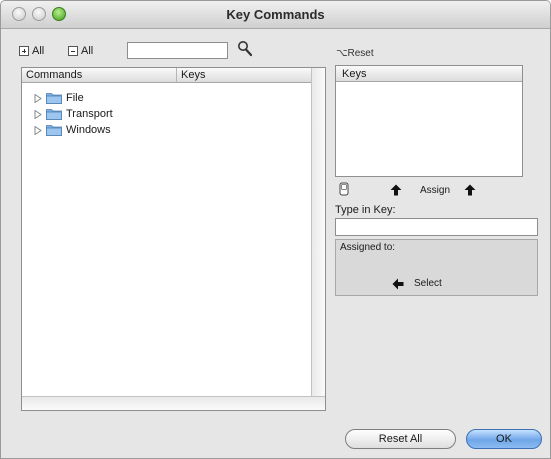 The image size is (551, 459). What do you see at coordinates (24, 51) in the screenshot?
I see `expand-icon` at bounding box center [24, 51].